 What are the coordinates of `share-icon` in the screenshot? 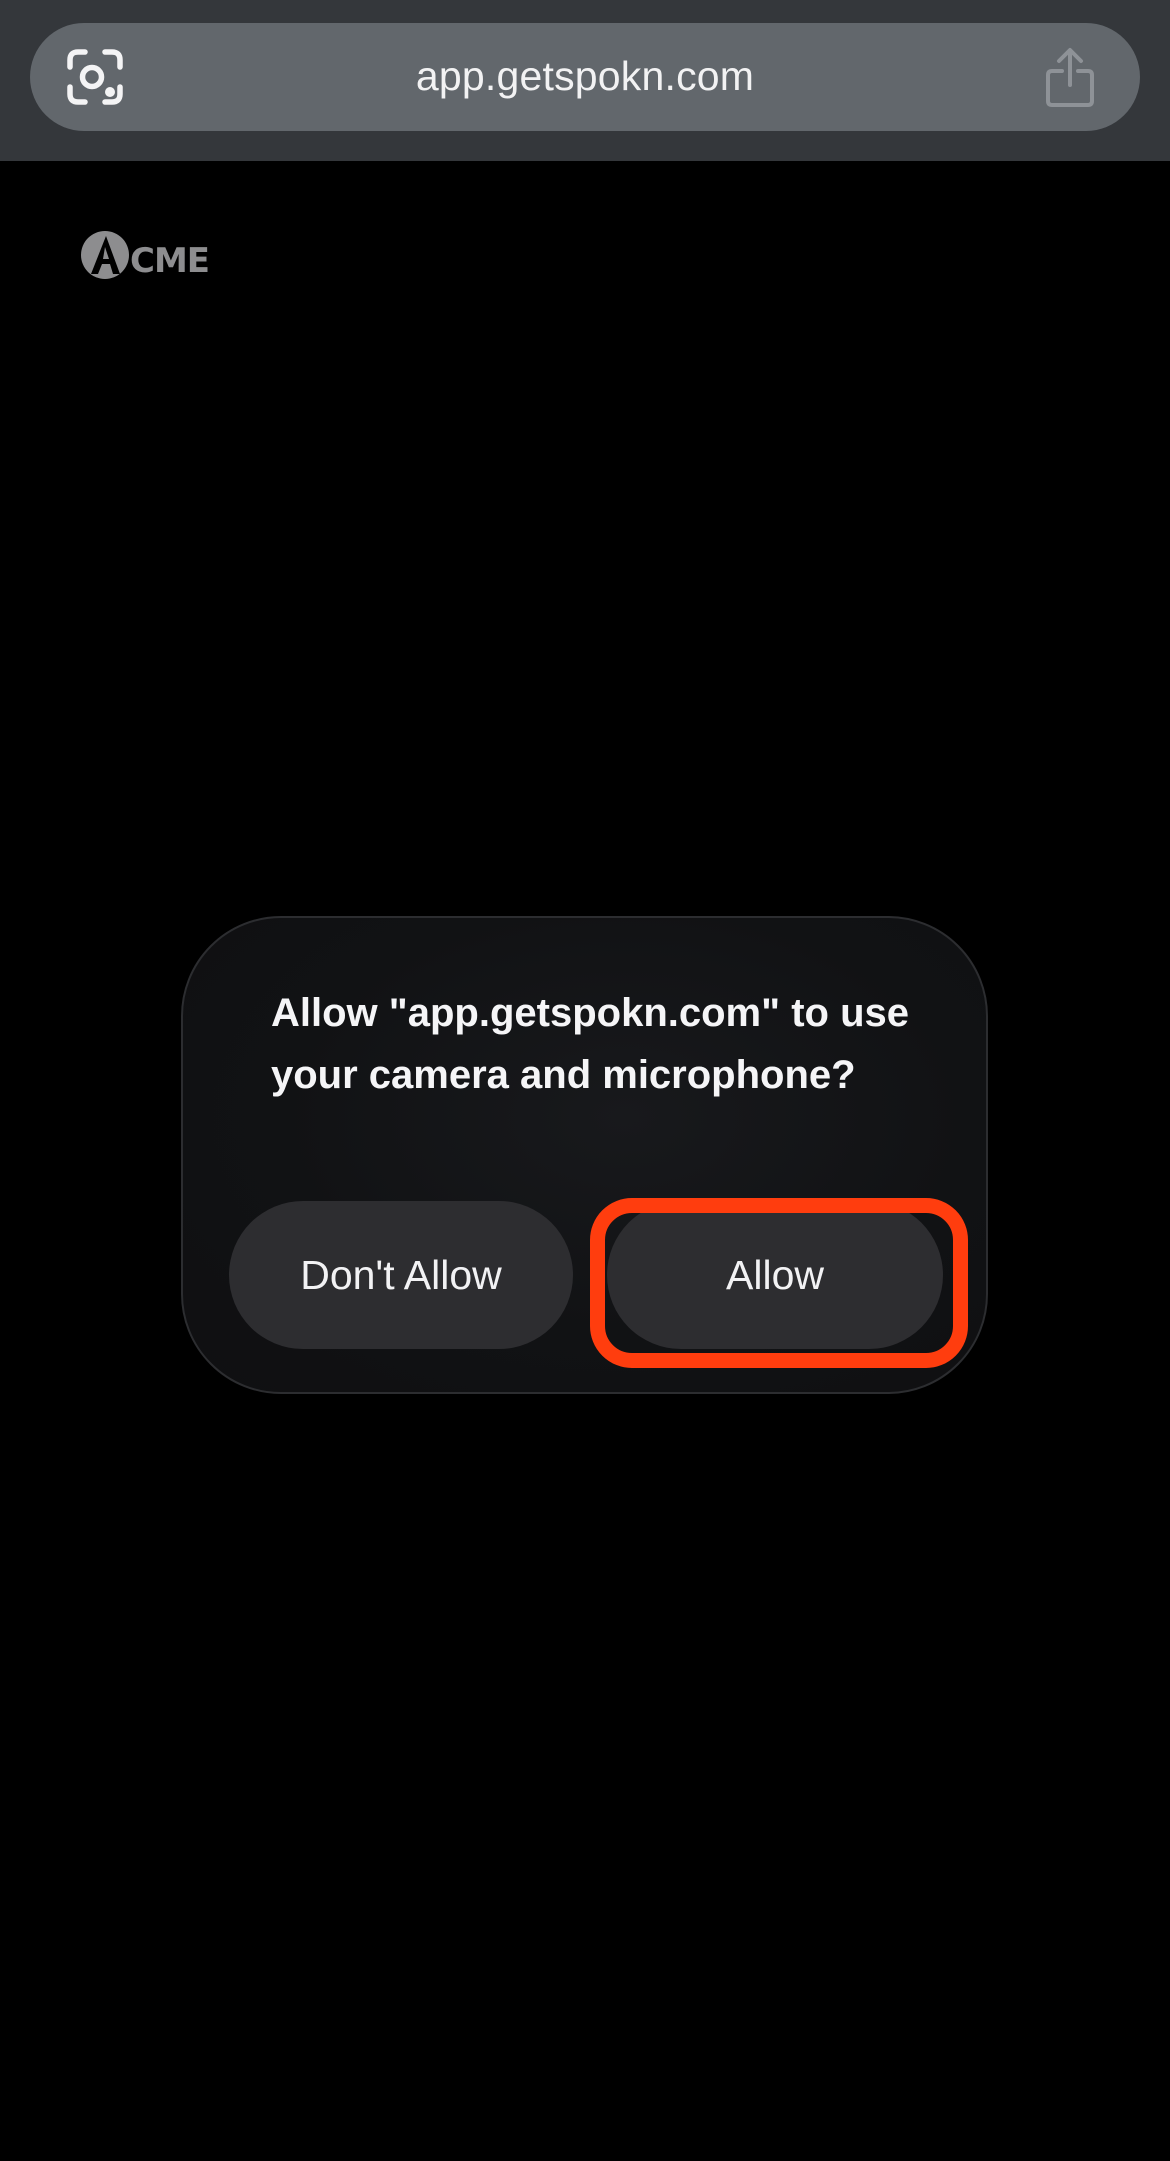 It's located at (1070, 78).